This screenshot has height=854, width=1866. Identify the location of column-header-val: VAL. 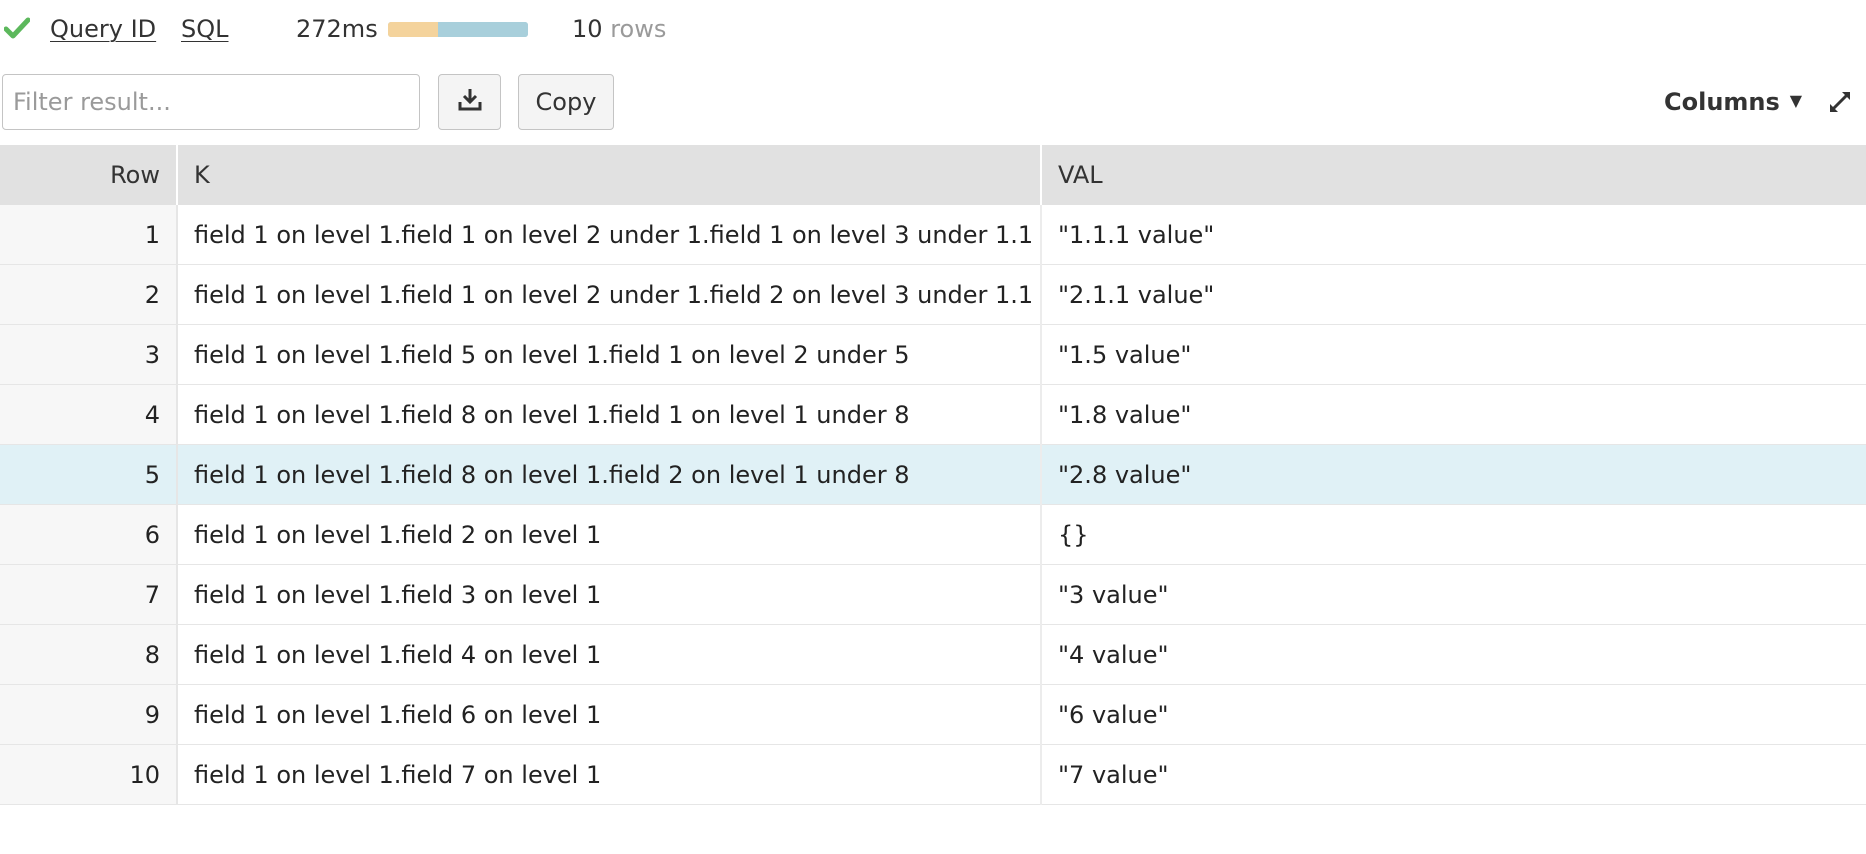
(1453, 175).